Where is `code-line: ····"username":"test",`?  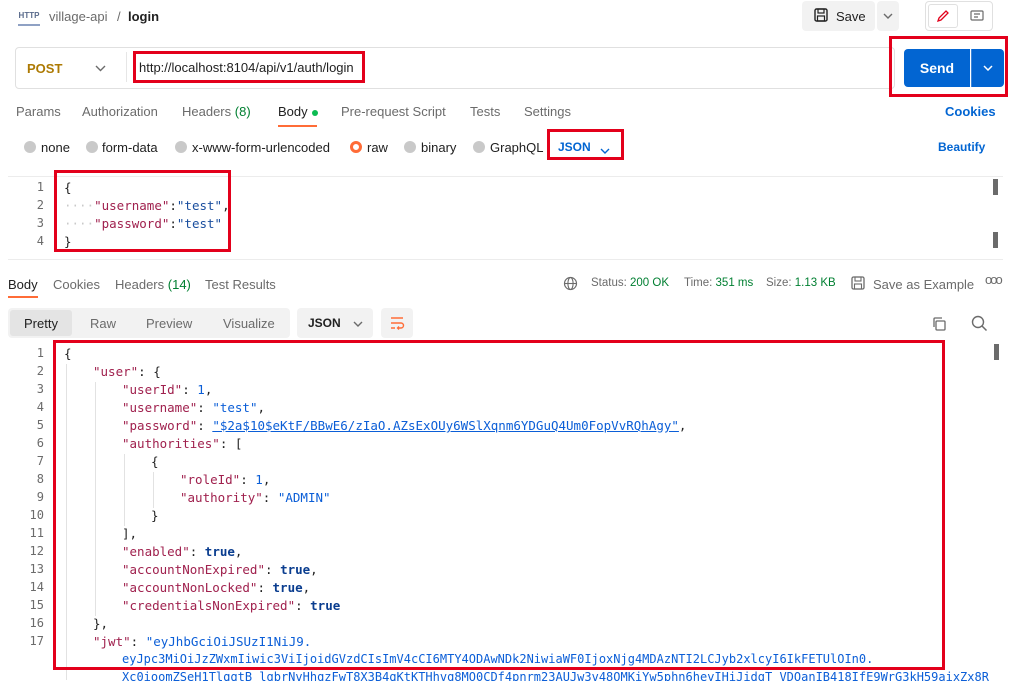 code-line: ····"username":"test", is located at coordinates (147, 205).